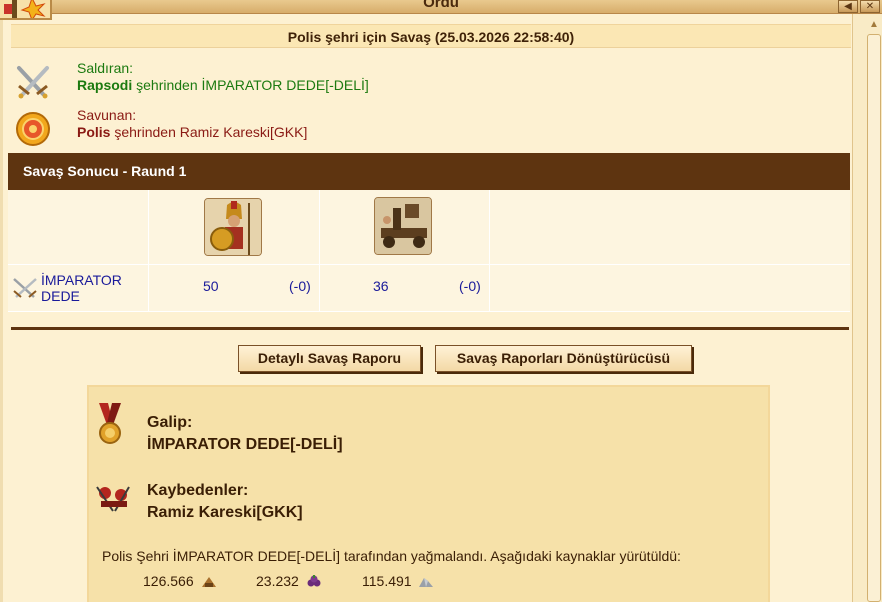 This screenshot has width=882, height=602. Describe the element at coordinates (277, 581) in the screenshot. I see `resource-value: 23.232` at that location.